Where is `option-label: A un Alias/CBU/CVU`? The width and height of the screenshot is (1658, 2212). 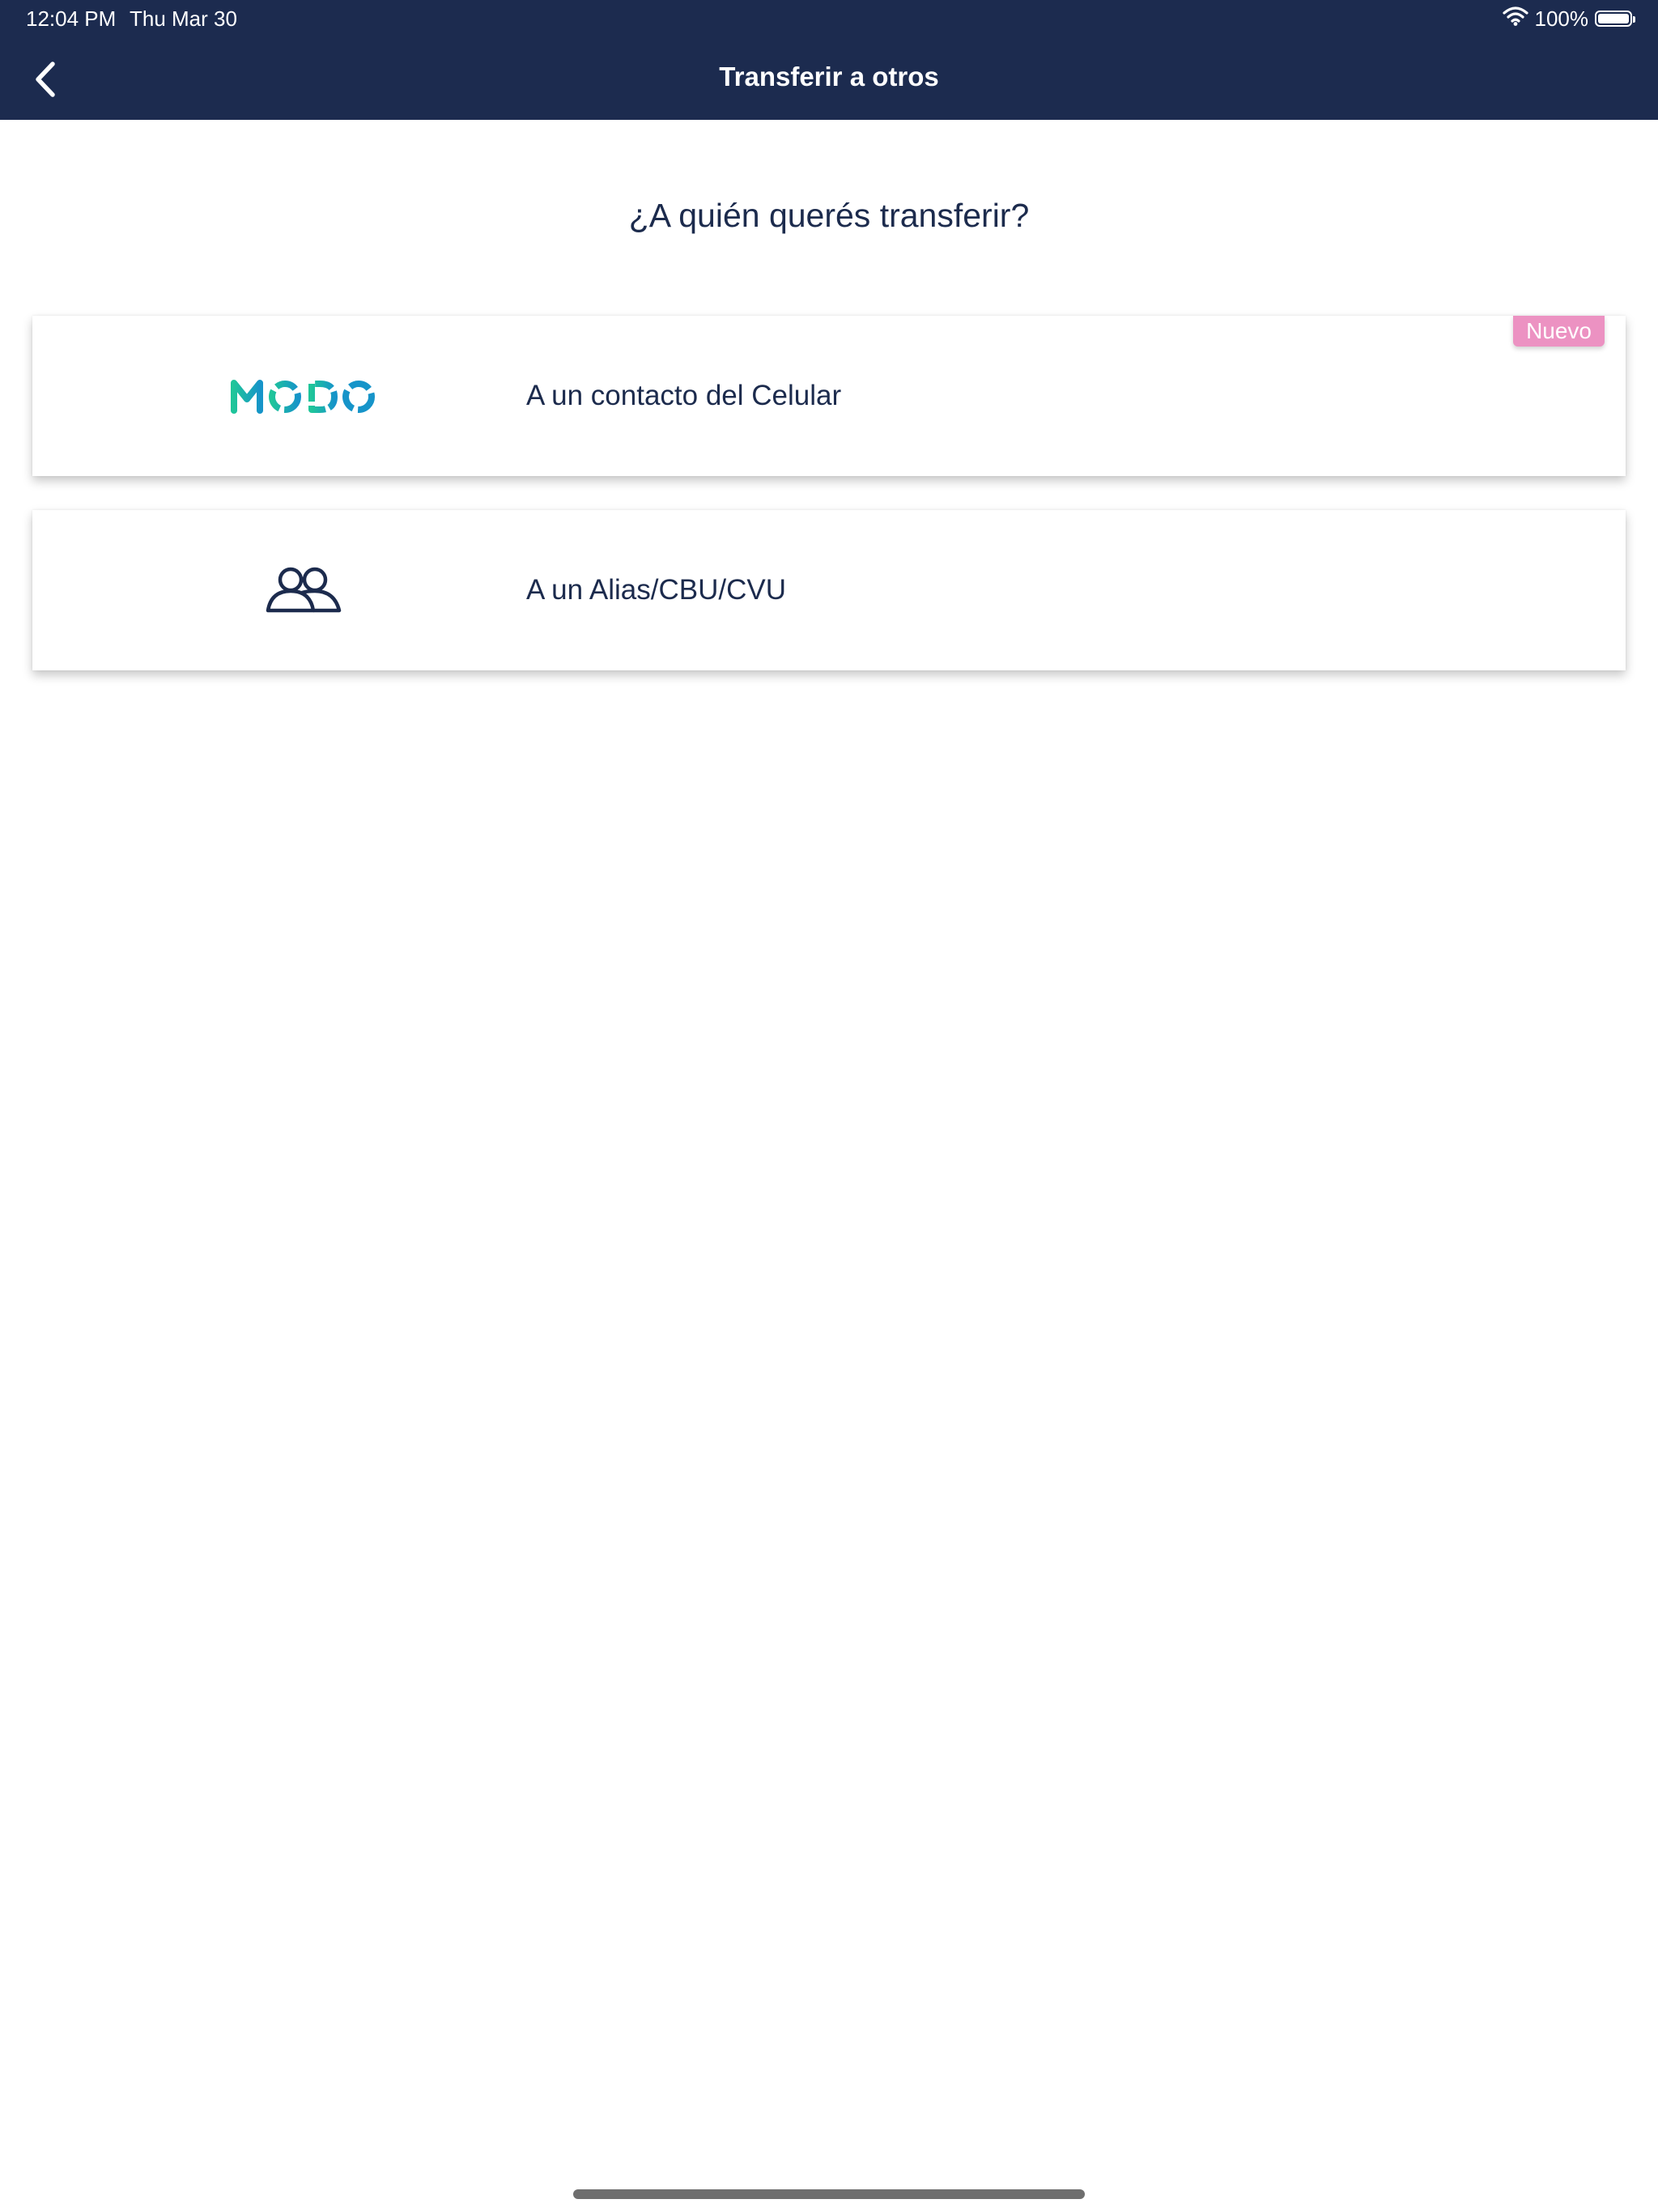
option-label: A un Alias/CBU/CVU is located at coordinates (656, 590).